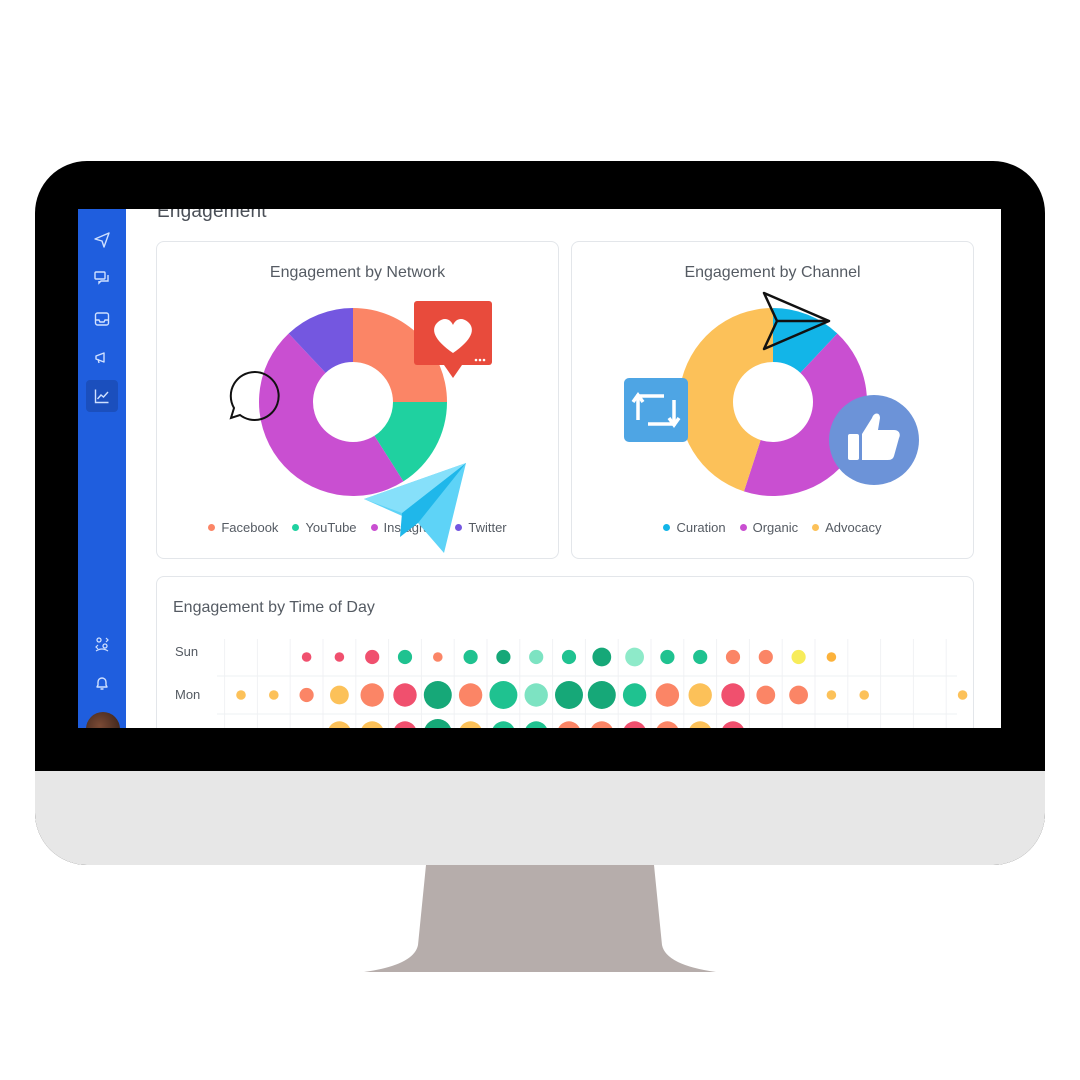 Image resolution: width=1080 pixels, height=1080 pixels. What do you see at coordinates (796, 321) in the screenshot?
I see `send-arrow-icon` at bounding box center [796, 321].